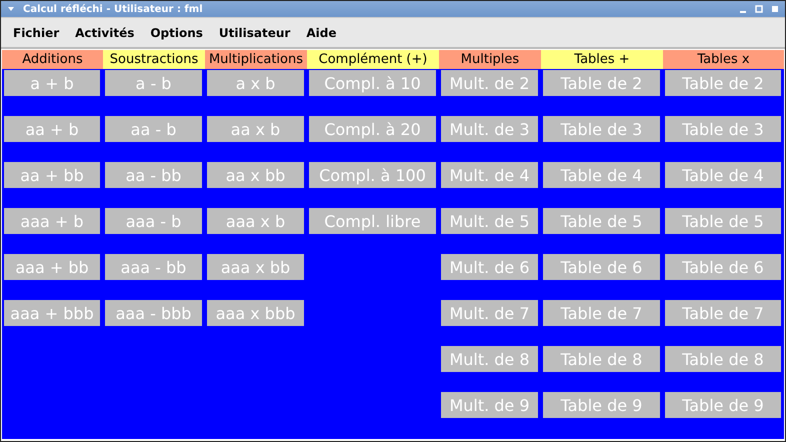 This screenshot has height=442, width=786. I want to click on exercise-button: aaa + bb, so click(52, 267).